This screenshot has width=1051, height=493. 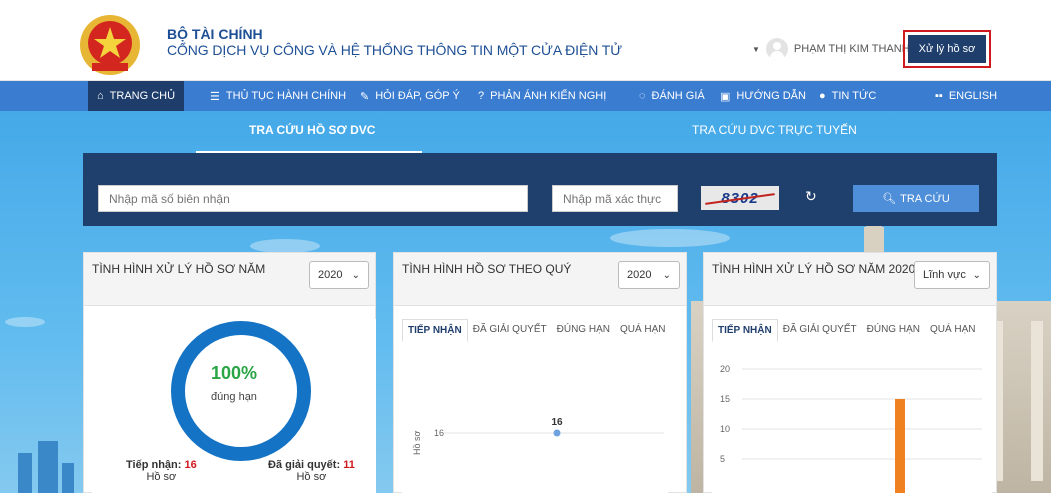 I want to click on y-tick-label: 10, so click(x=725, y=429).